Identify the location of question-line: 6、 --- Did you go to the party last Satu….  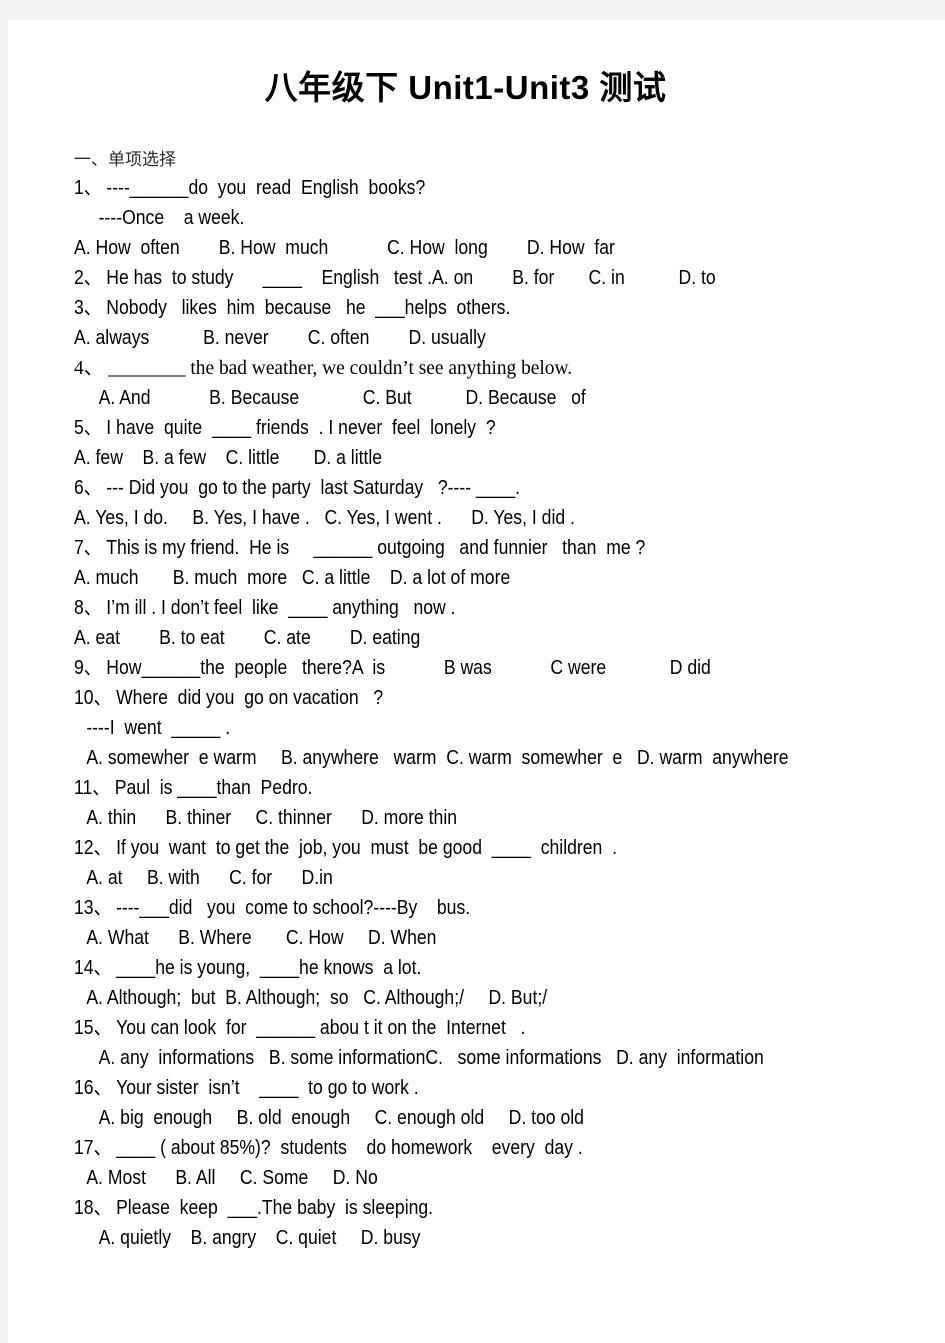
(297, 488).